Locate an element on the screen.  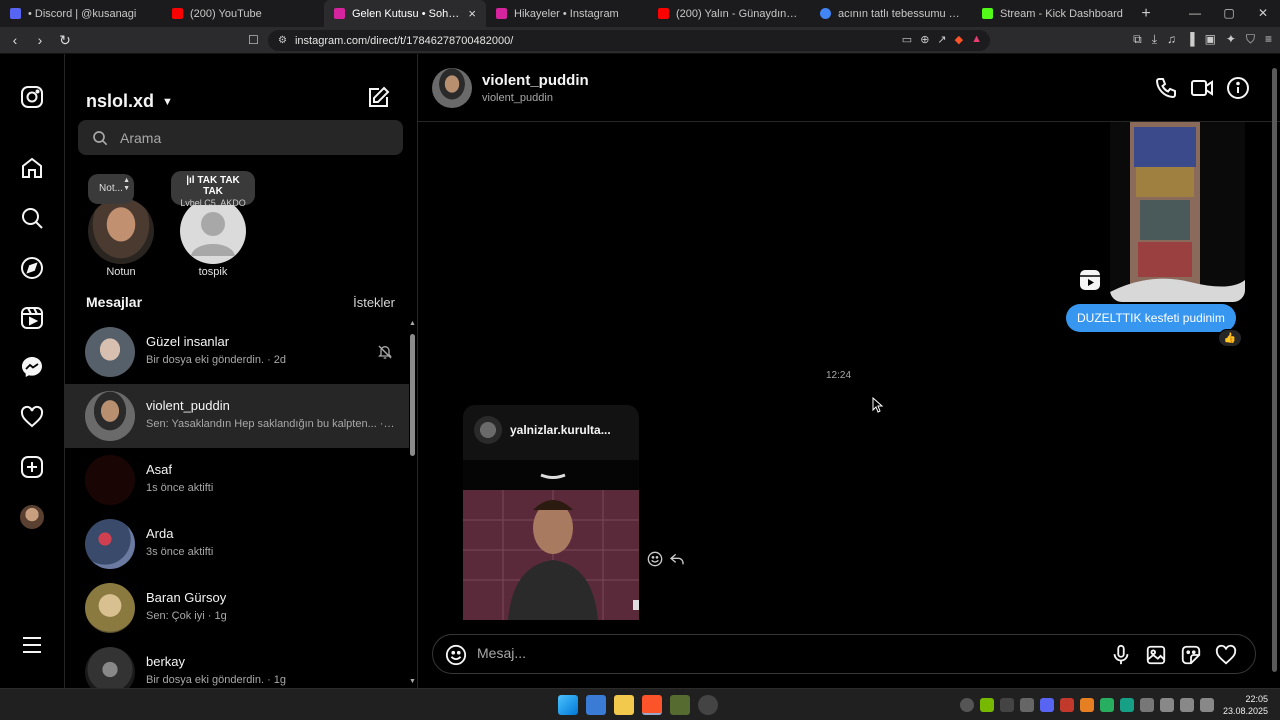
message-composer is located at coordinates (844, 654).